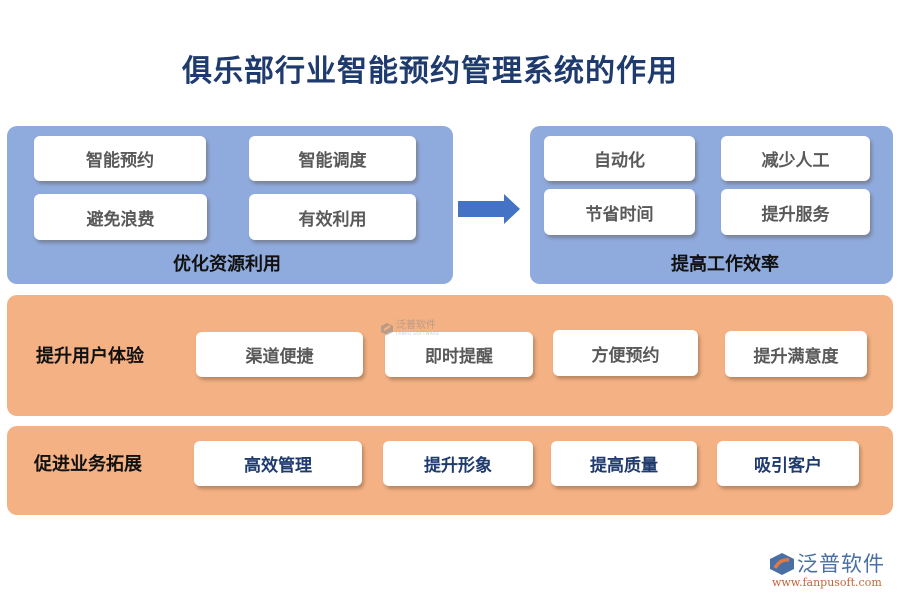  Describe the element at coordinates (841, 564) in the screenshot. I see `logo-name: 泛普软件` at that location.